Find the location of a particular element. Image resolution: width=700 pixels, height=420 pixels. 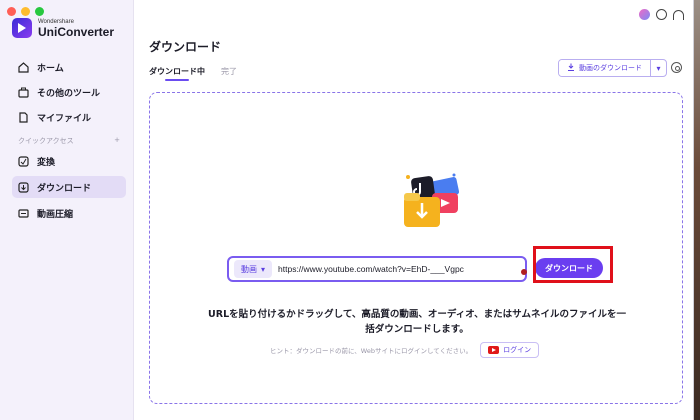

top-icons is located at coordinates (661, 14).